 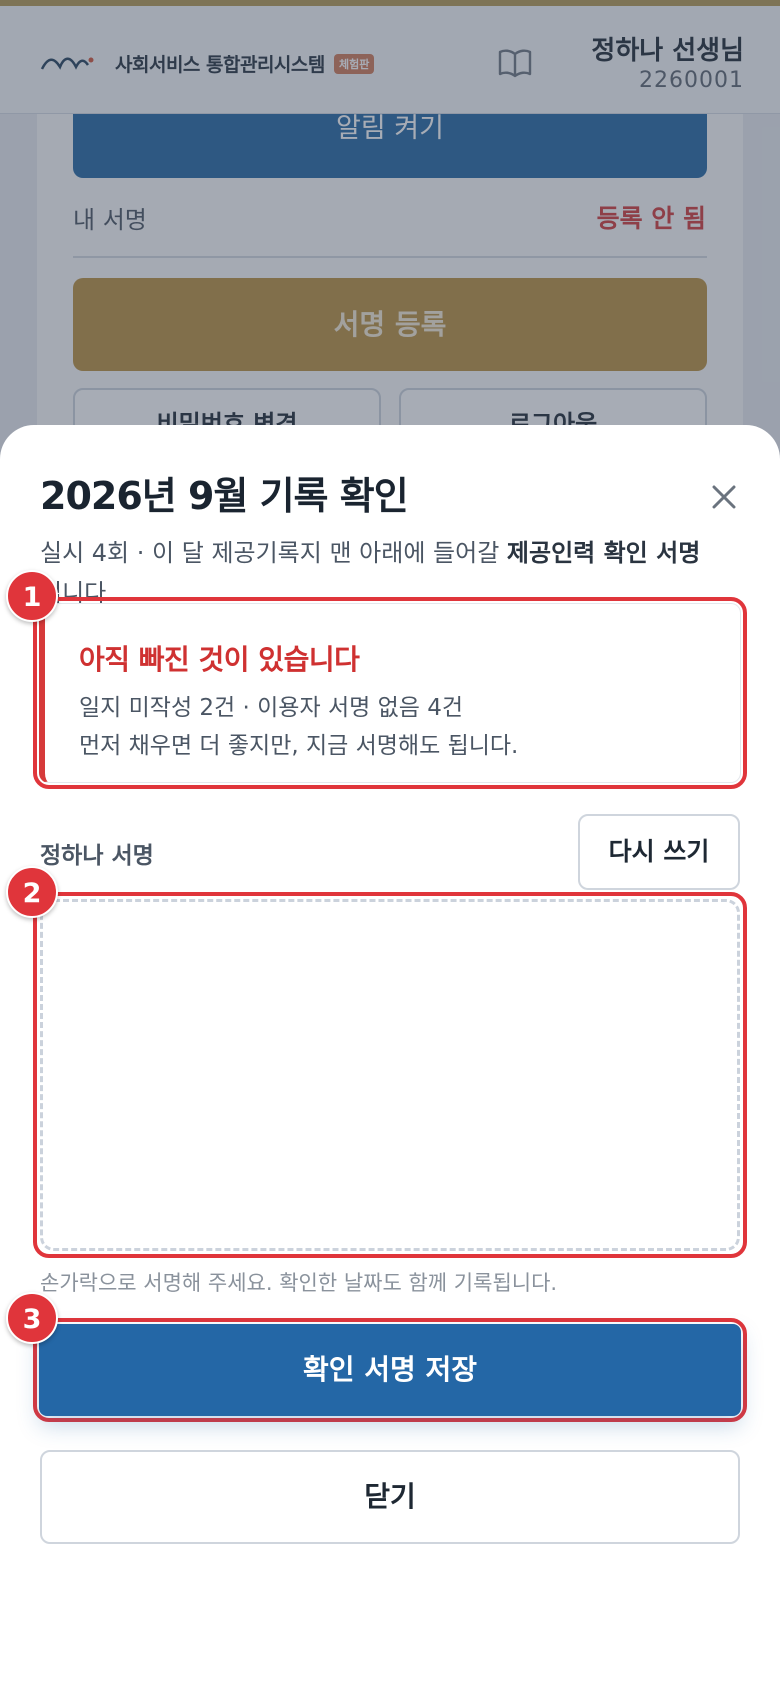 What do you see at coordinates (299, 746) in the screenshot?
I see `warning-line-2: 먼저 채우면 더 좋지만, 지금 서명해도 됩니다.` at bounding box center [299, 746].